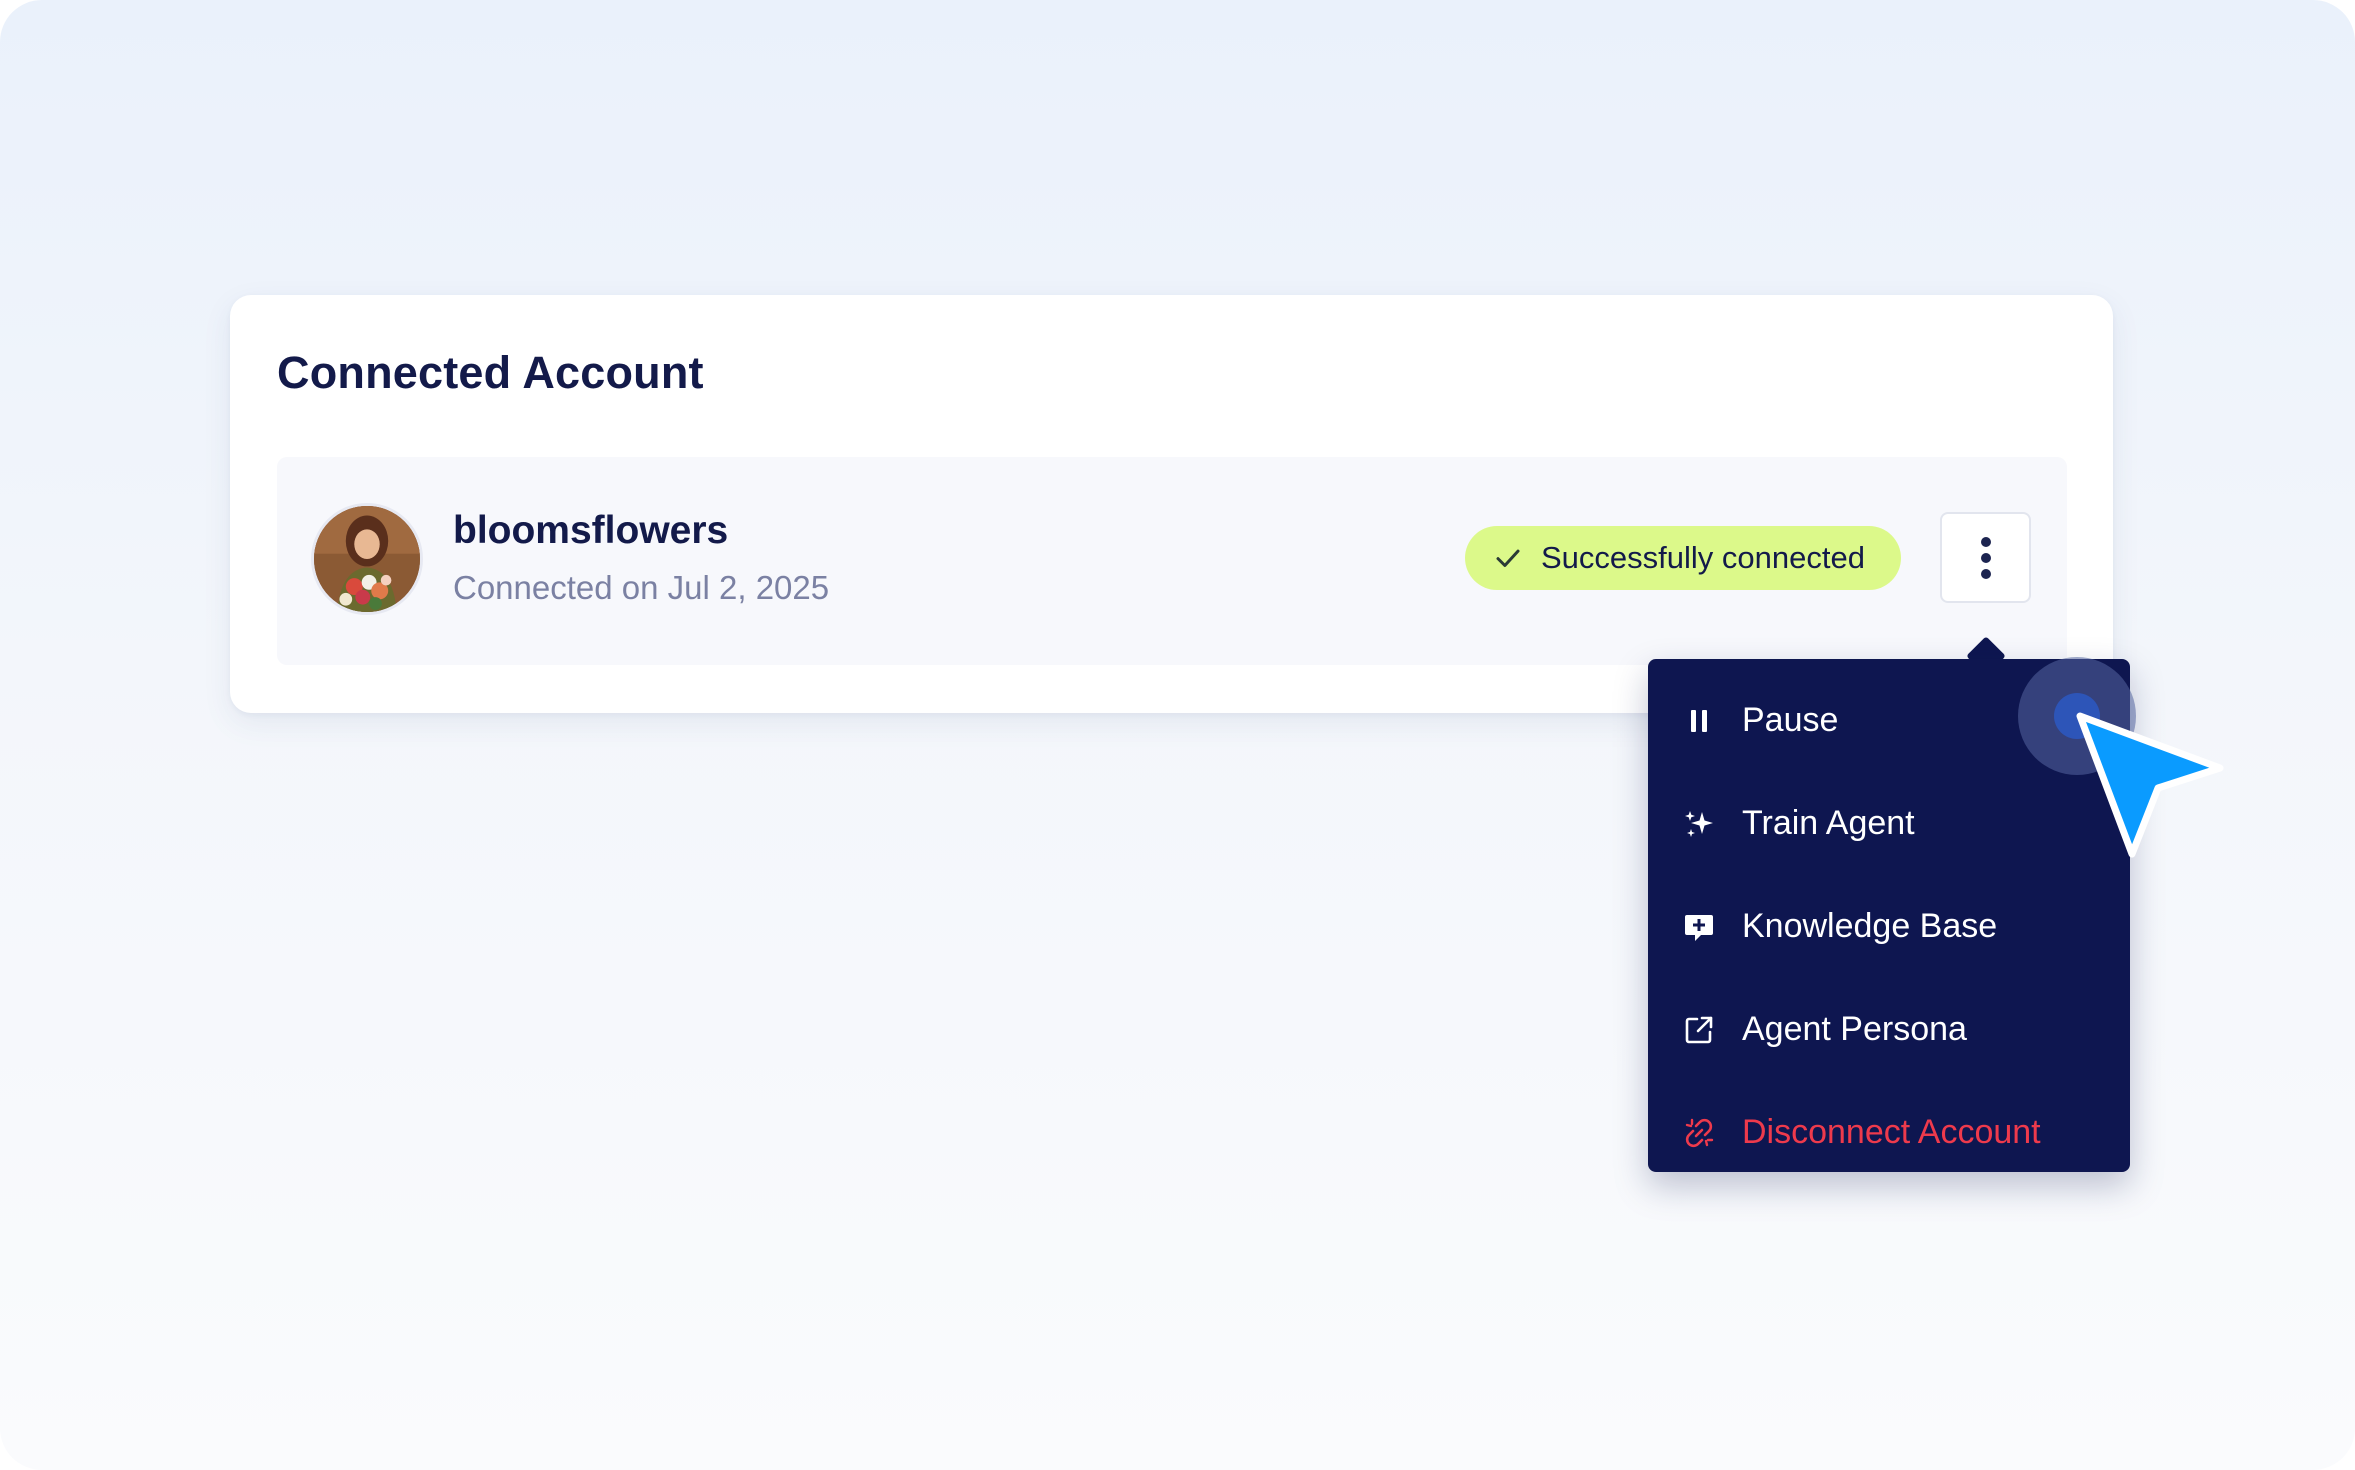 The height and width of the screenshot is (1470, 2355). I want to click on account-username: bloomsflowers, so click(591, 530).